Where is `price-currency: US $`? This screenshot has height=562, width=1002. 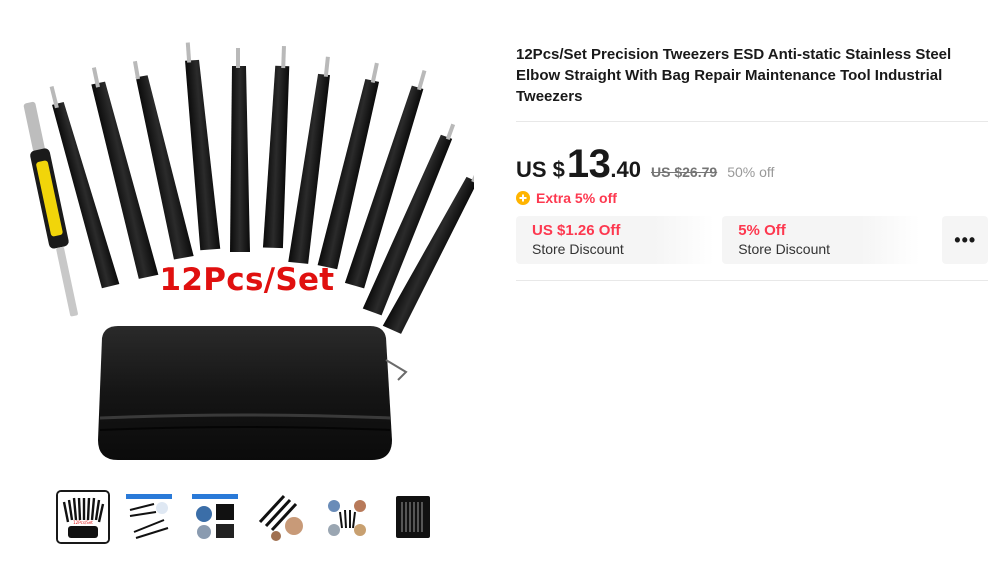 price-currency: US $ is located at coordinates (540, 169).